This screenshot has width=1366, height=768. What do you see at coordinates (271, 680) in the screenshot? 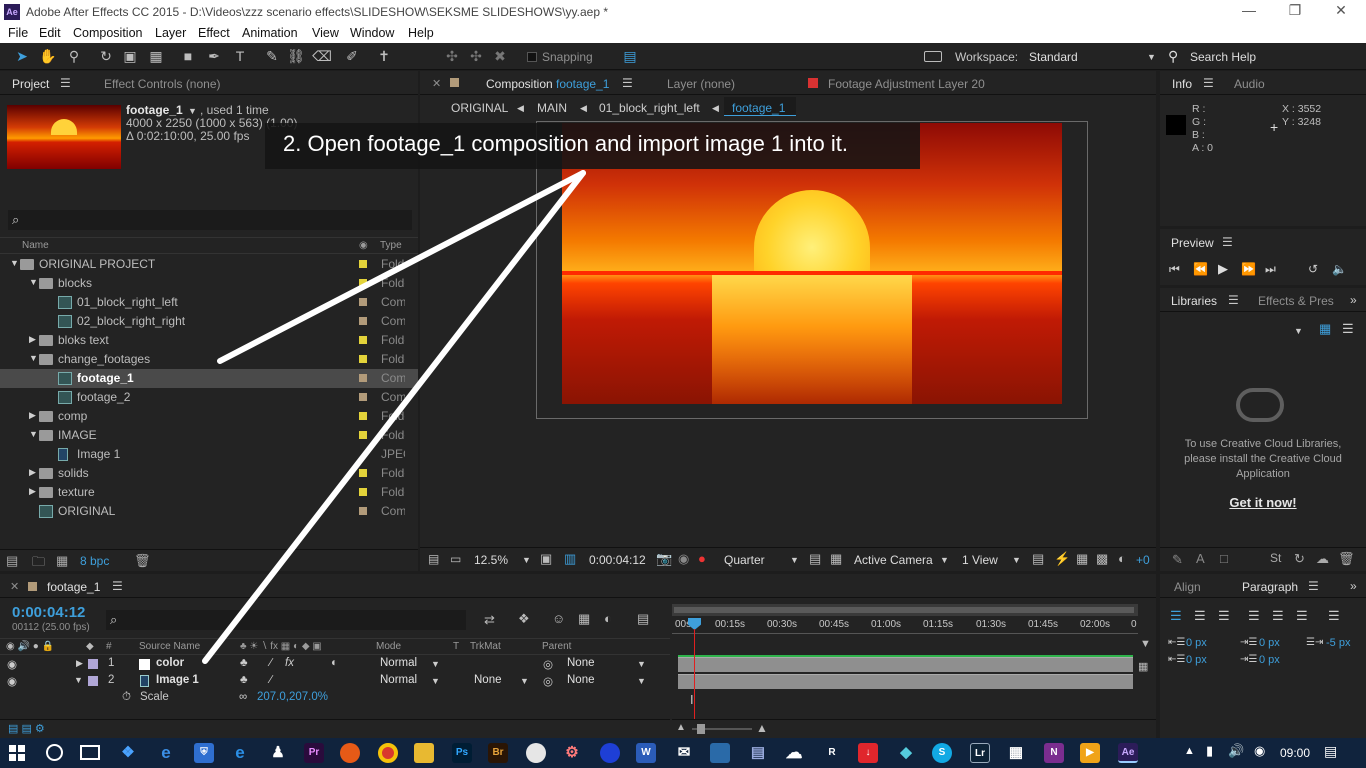
I see `quality-switch-icon: ∕` at bounding box center [271, 680].